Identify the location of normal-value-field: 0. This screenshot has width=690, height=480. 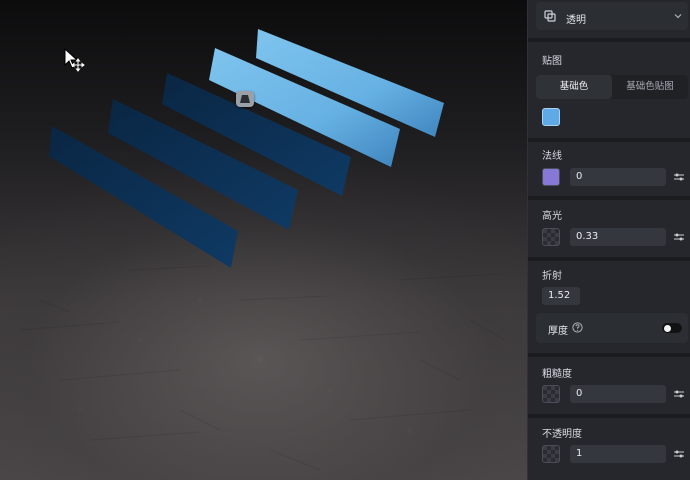
(618, 177).